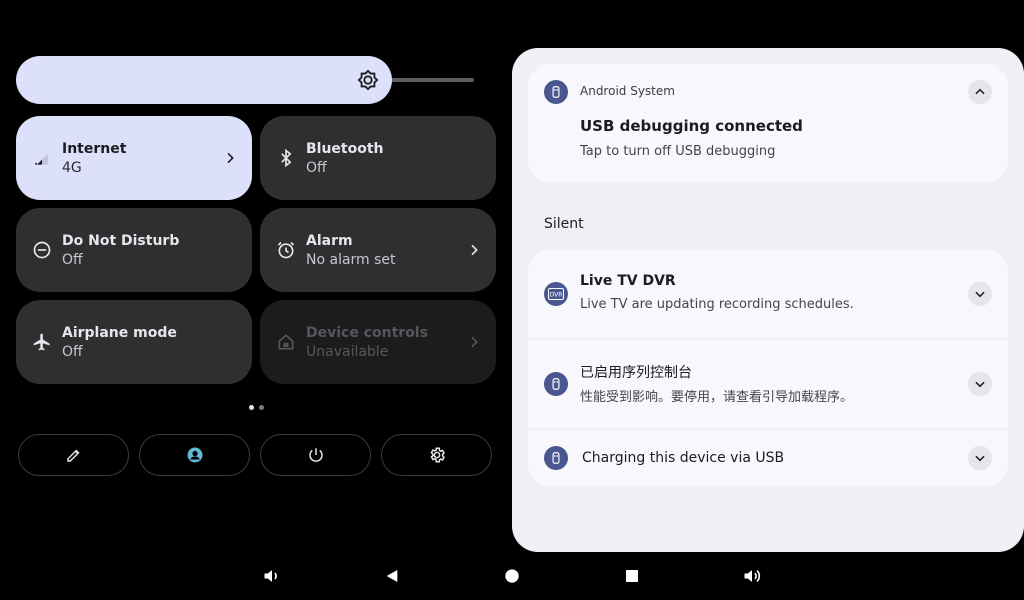 This screenshot has height=600, width=1024. I want to click on tile-do-not-disturb: Do Not Disturb Off, so click(134, 250).